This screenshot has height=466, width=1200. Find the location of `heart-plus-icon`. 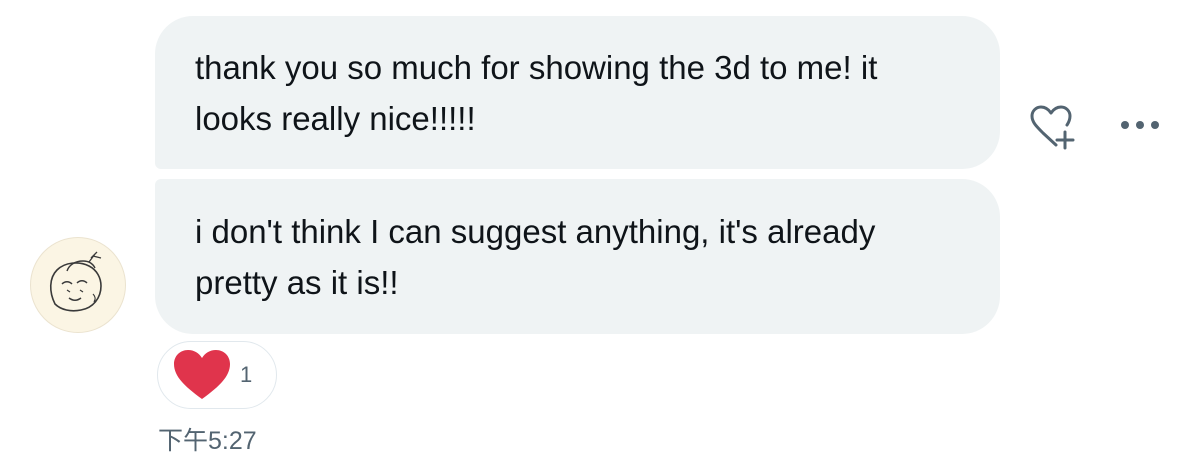

heart-plus-icon is located at coordinates (1052, 128).